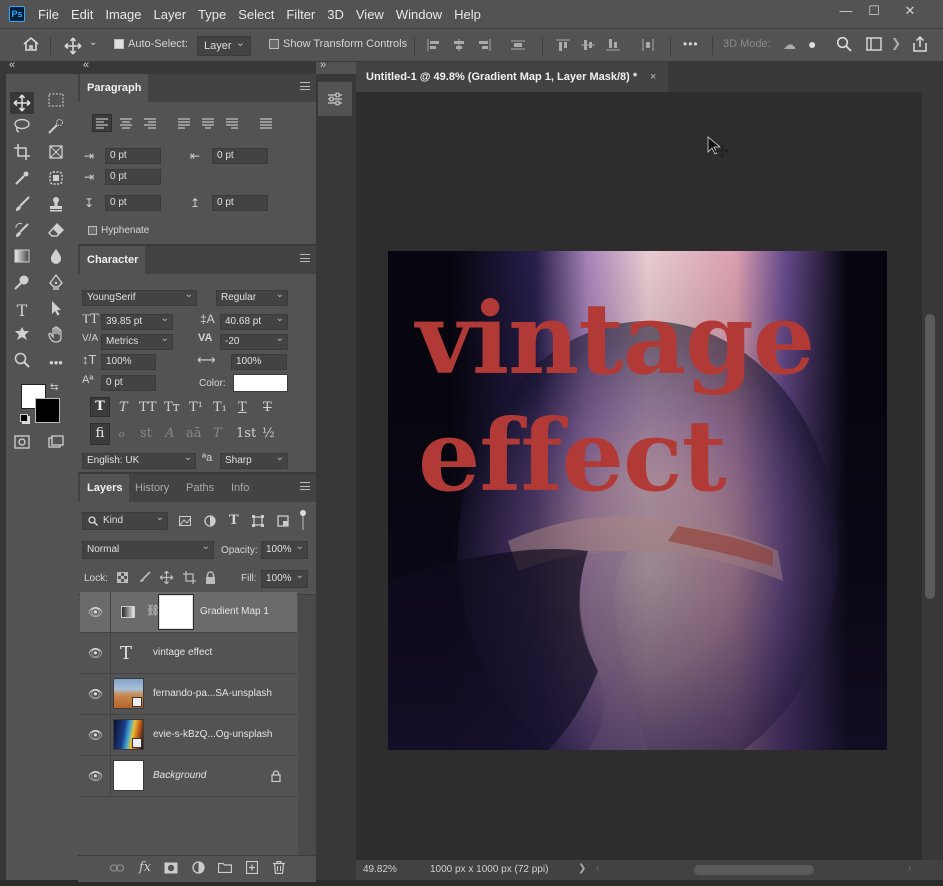 The image size is (943, 886). Describe the element at coordinates (145, 867) in the screenshot. I see `fx-icon: fx` at that location.